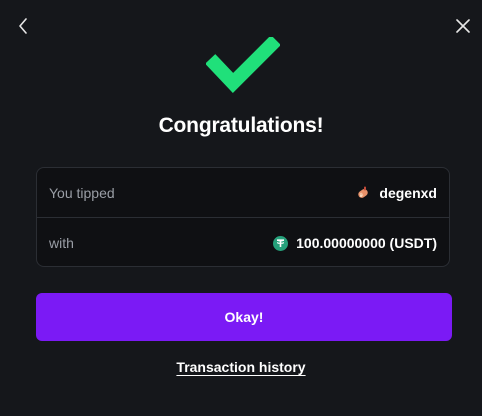 Image resolution: width=482 pixels, height=416 pixels. I want to click on recipient: degenxd, so click(396, 193).